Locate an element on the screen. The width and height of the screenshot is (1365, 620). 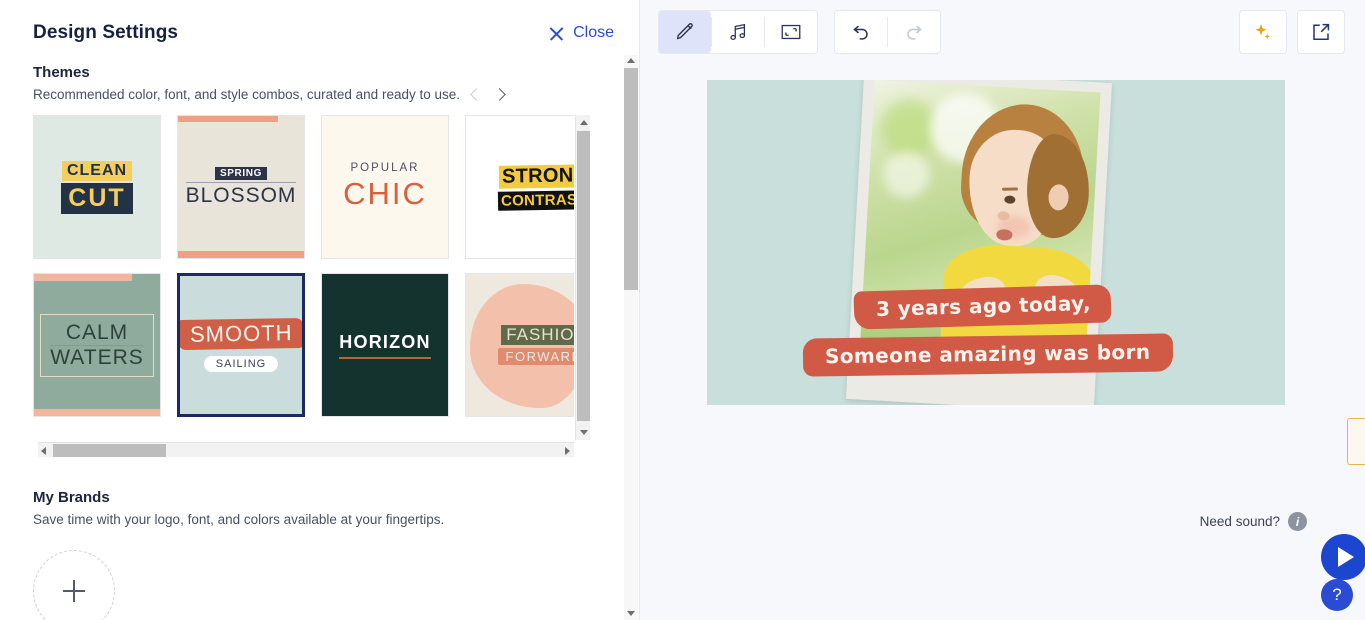
export-button is located at coordinates (1321, 32).